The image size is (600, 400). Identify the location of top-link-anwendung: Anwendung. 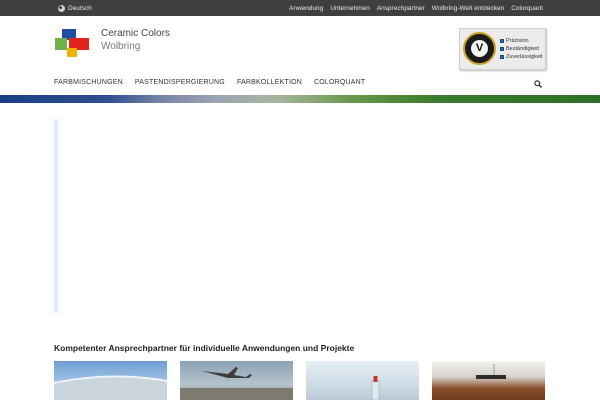
(306, 8).